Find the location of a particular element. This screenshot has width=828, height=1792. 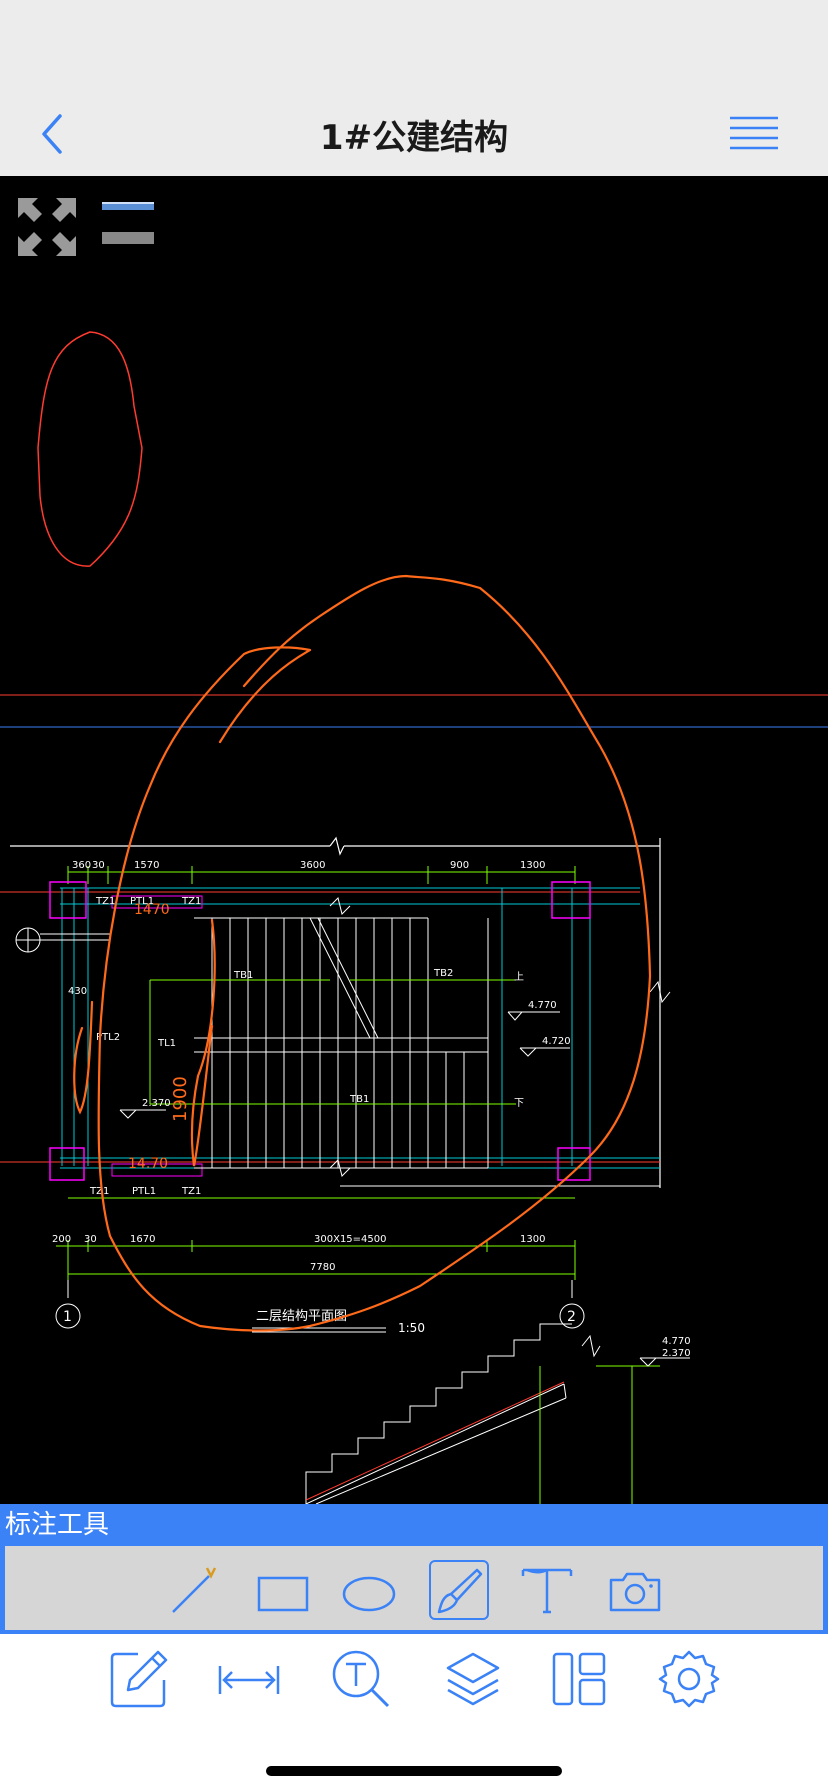

rectangle-tool-button is located at coordinates (283, 1590).